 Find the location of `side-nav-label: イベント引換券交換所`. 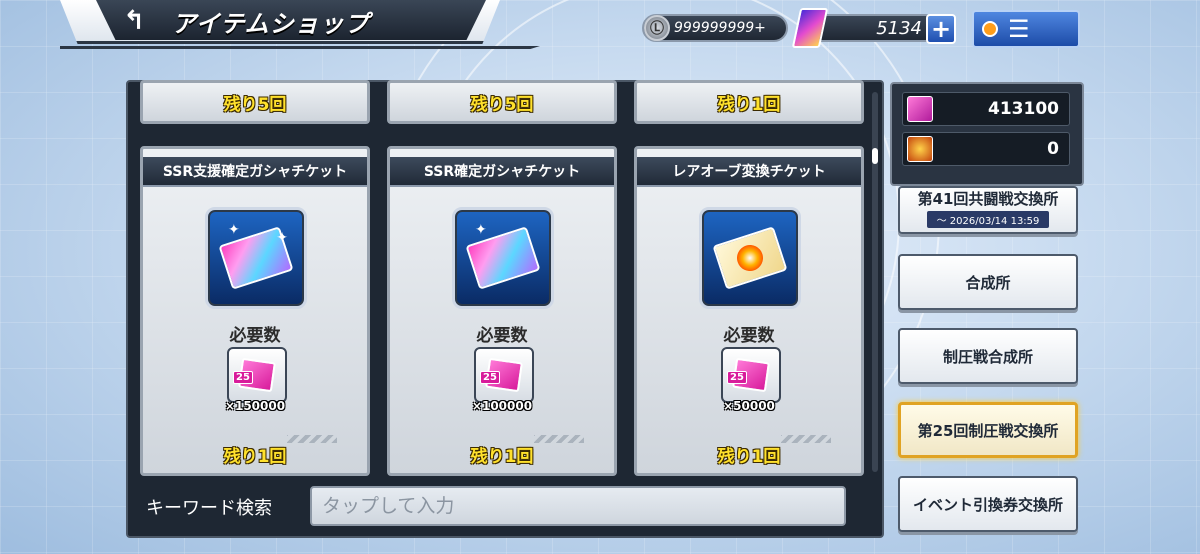

side-nav-label: イベント引換券交換所 is located at coordinates (987, 504).